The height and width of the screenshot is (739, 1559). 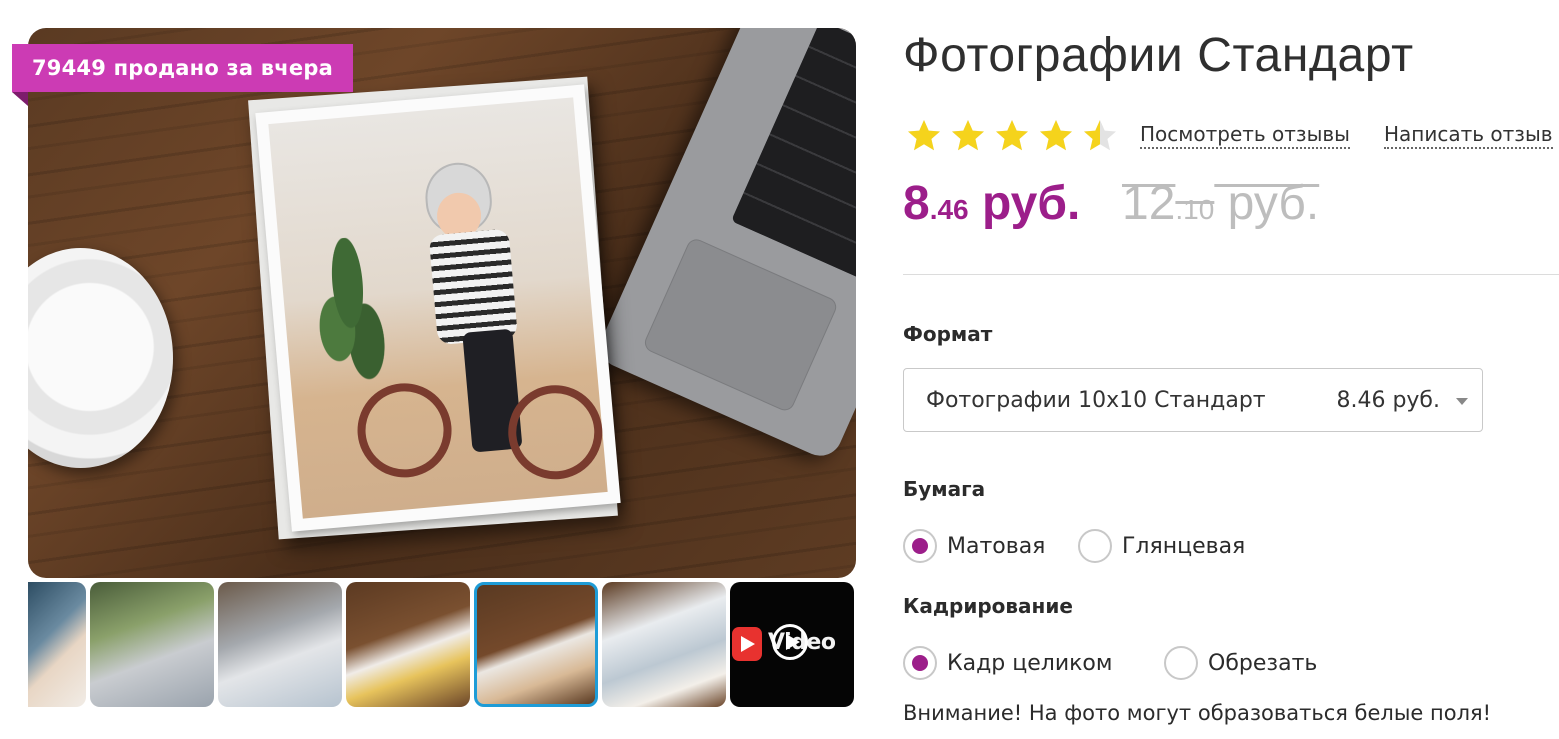 What do you see at coordinates (1195, 209) in the screenshot?
I see `old-price-cents: .10` at bounding box center [1195, 209].